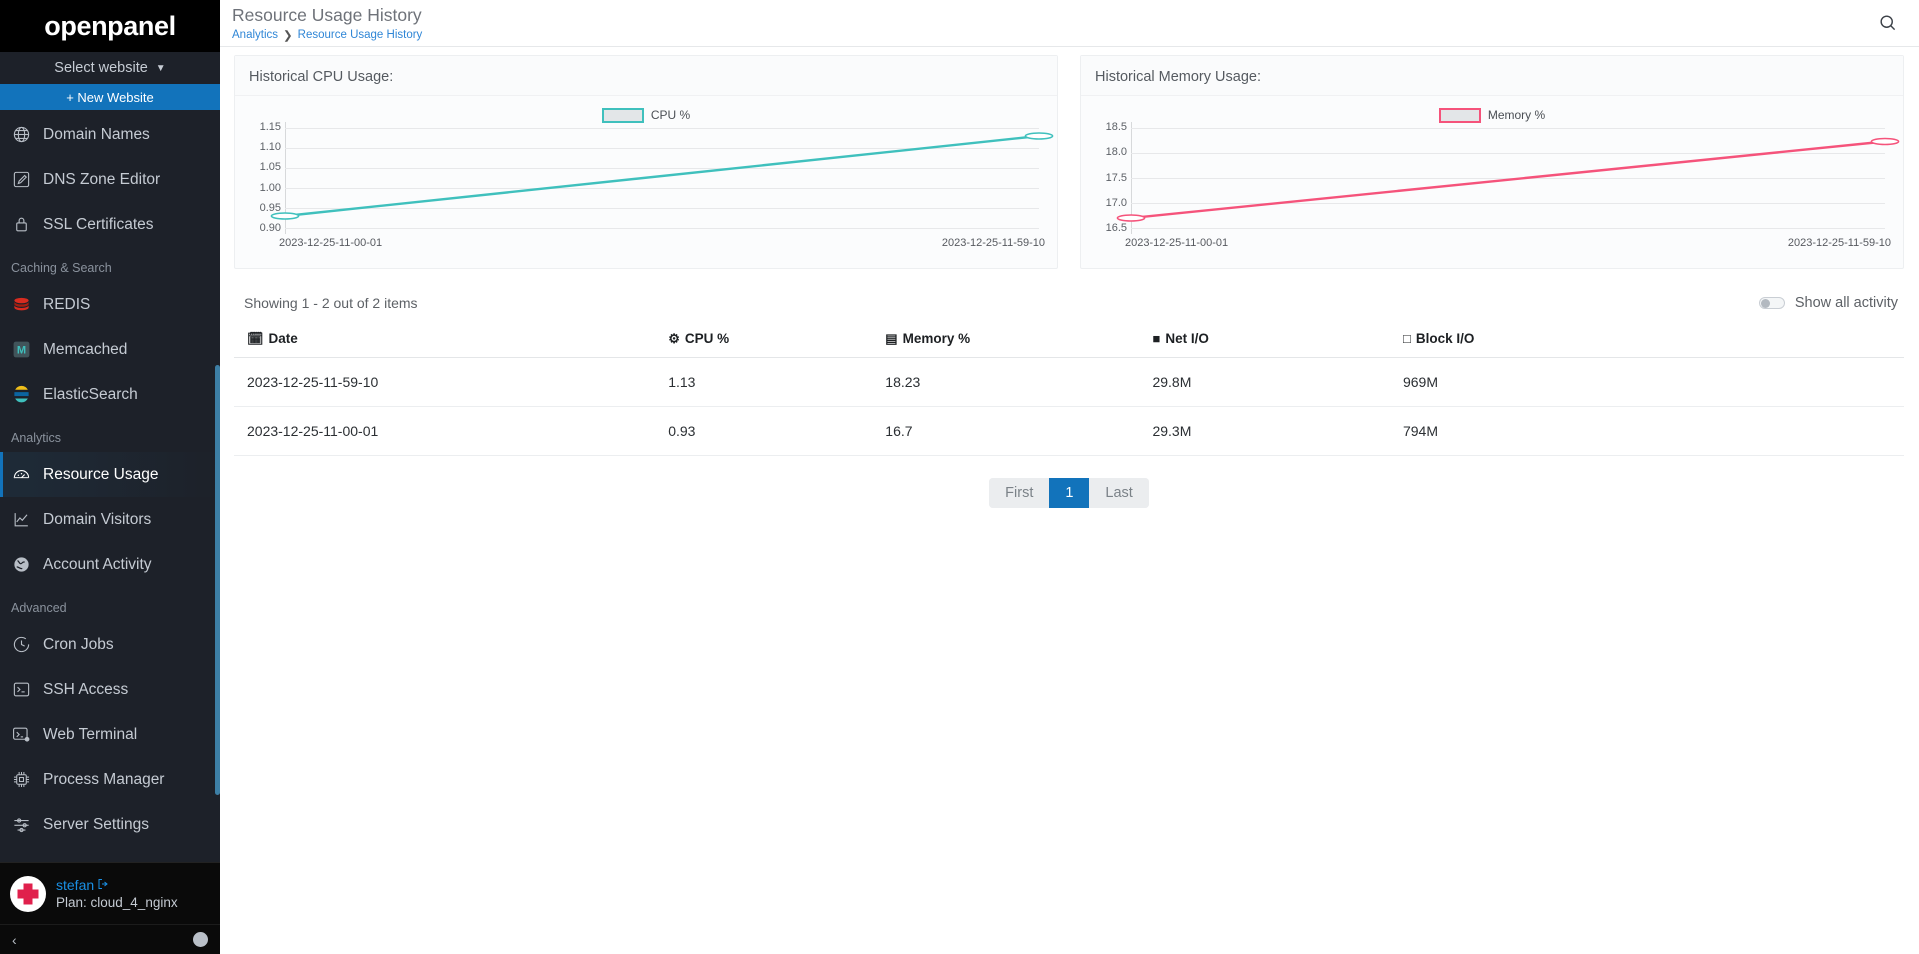  Describe the element at coordinates (117, 885) in the screenshot. I see `user-name-link: stefan` at that location.